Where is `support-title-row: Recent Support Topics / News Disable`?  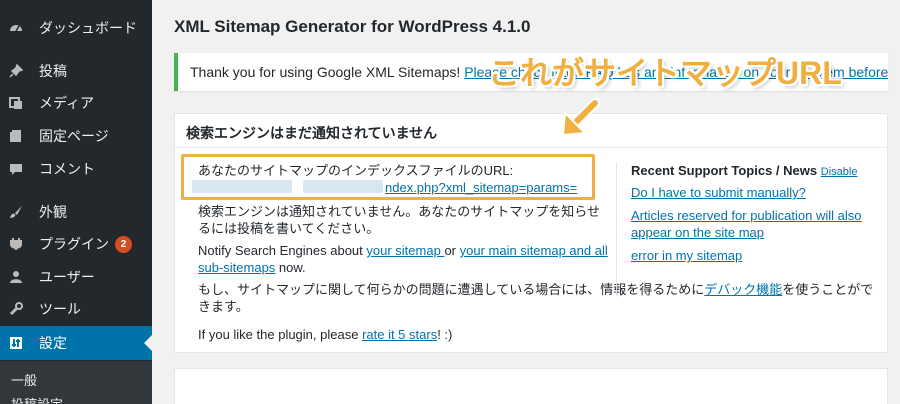 support-title-row: Recent Support Topics / News Disable is located at coordinates (756, 171).